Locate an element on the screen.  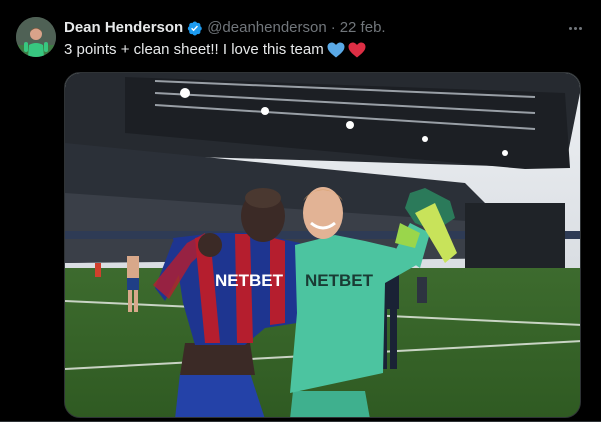
avatar-image is located at coordinates (36, 37).